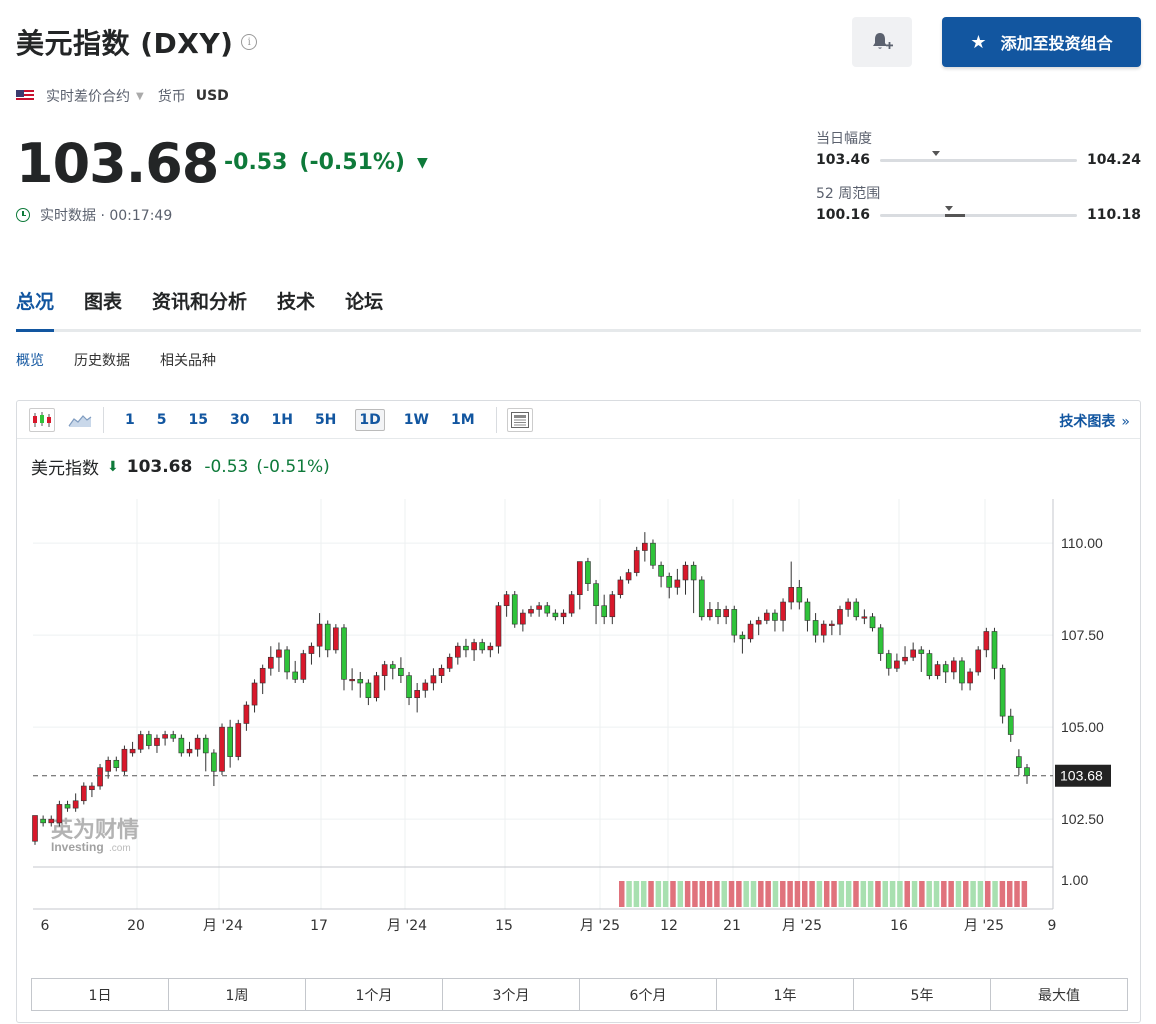 This screenshot has width=1156, height=1024. Describe the element at coordinates (1059, 994) in the screenshot. I see `range-max: 最大值` at that location.